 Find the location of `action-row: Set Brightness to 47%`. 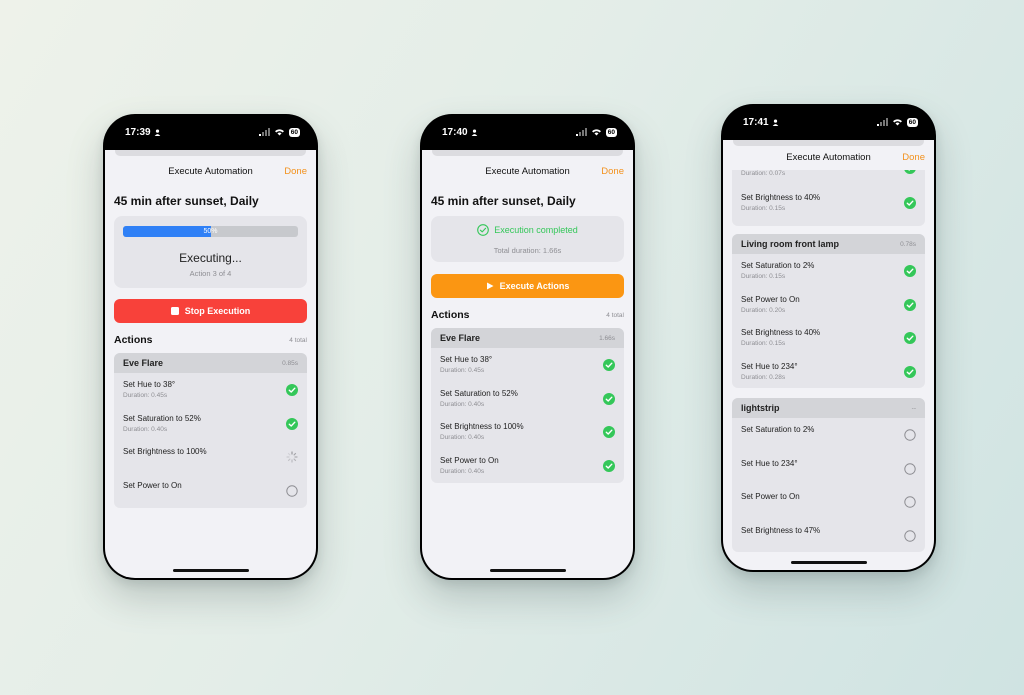

action-row: Set Brightness to 47% is located at coordinates (828, 535).